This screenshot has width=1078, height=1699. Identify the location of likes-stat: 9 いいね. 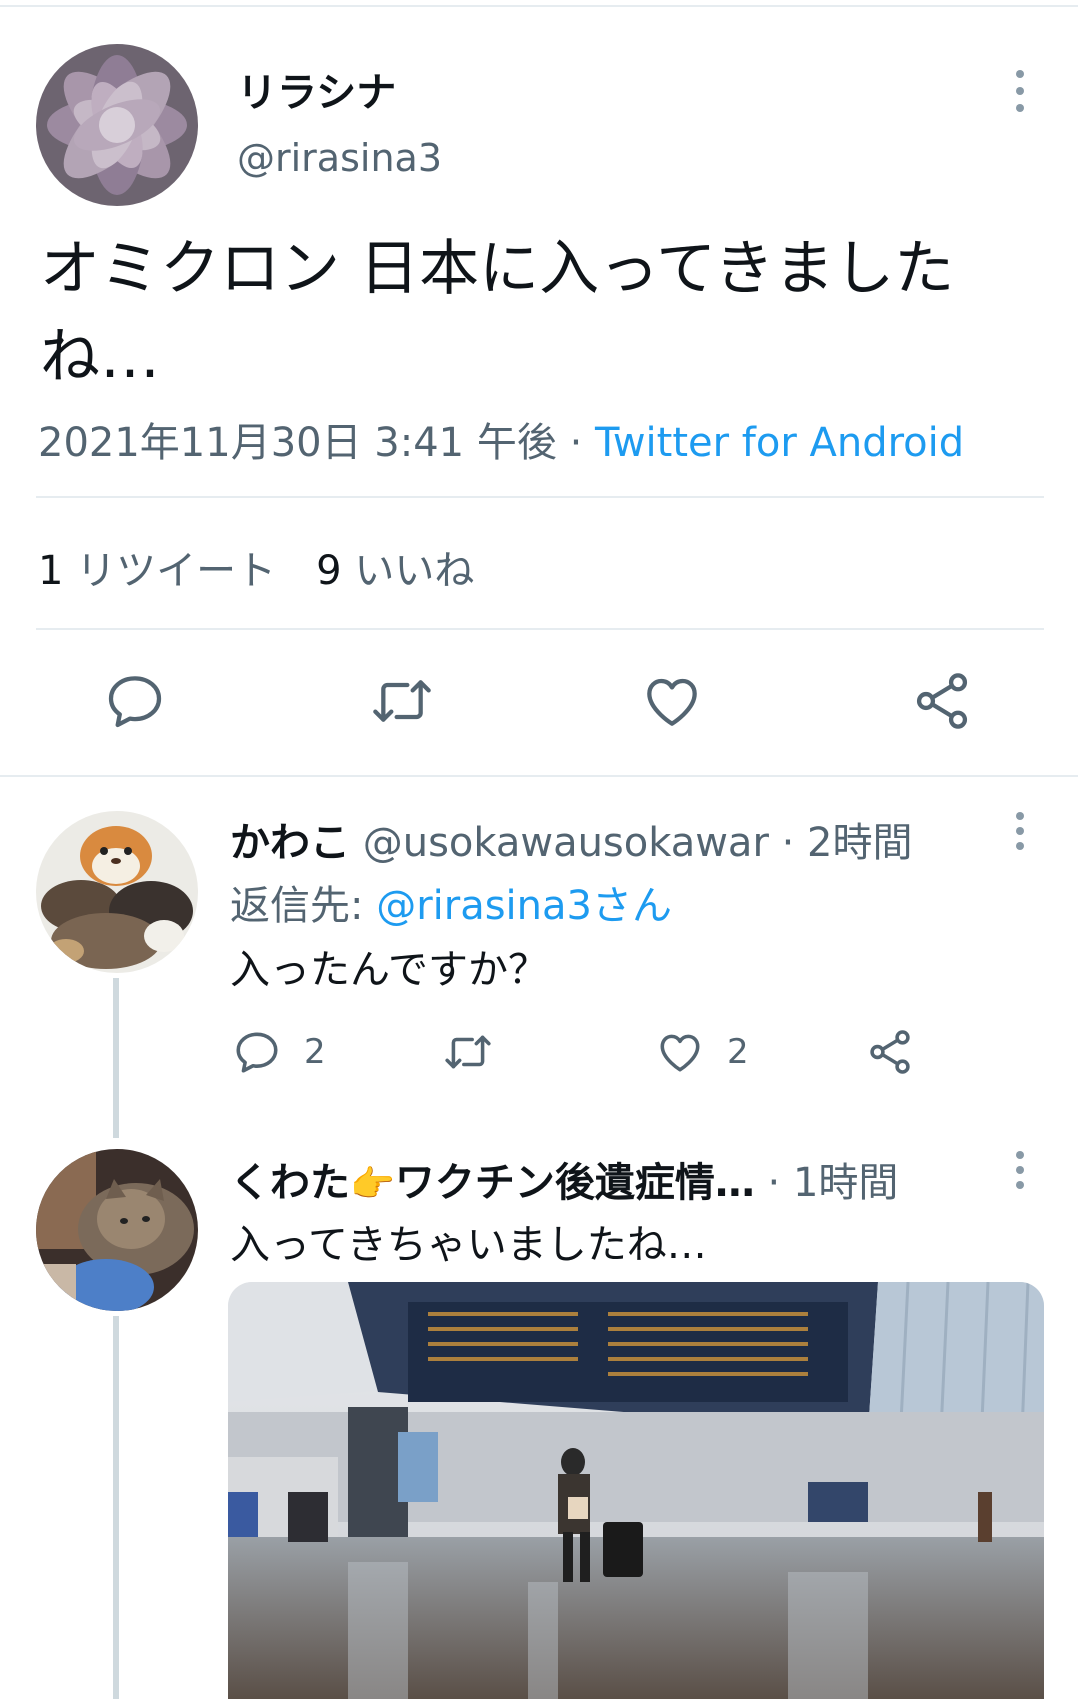
(395, 571).